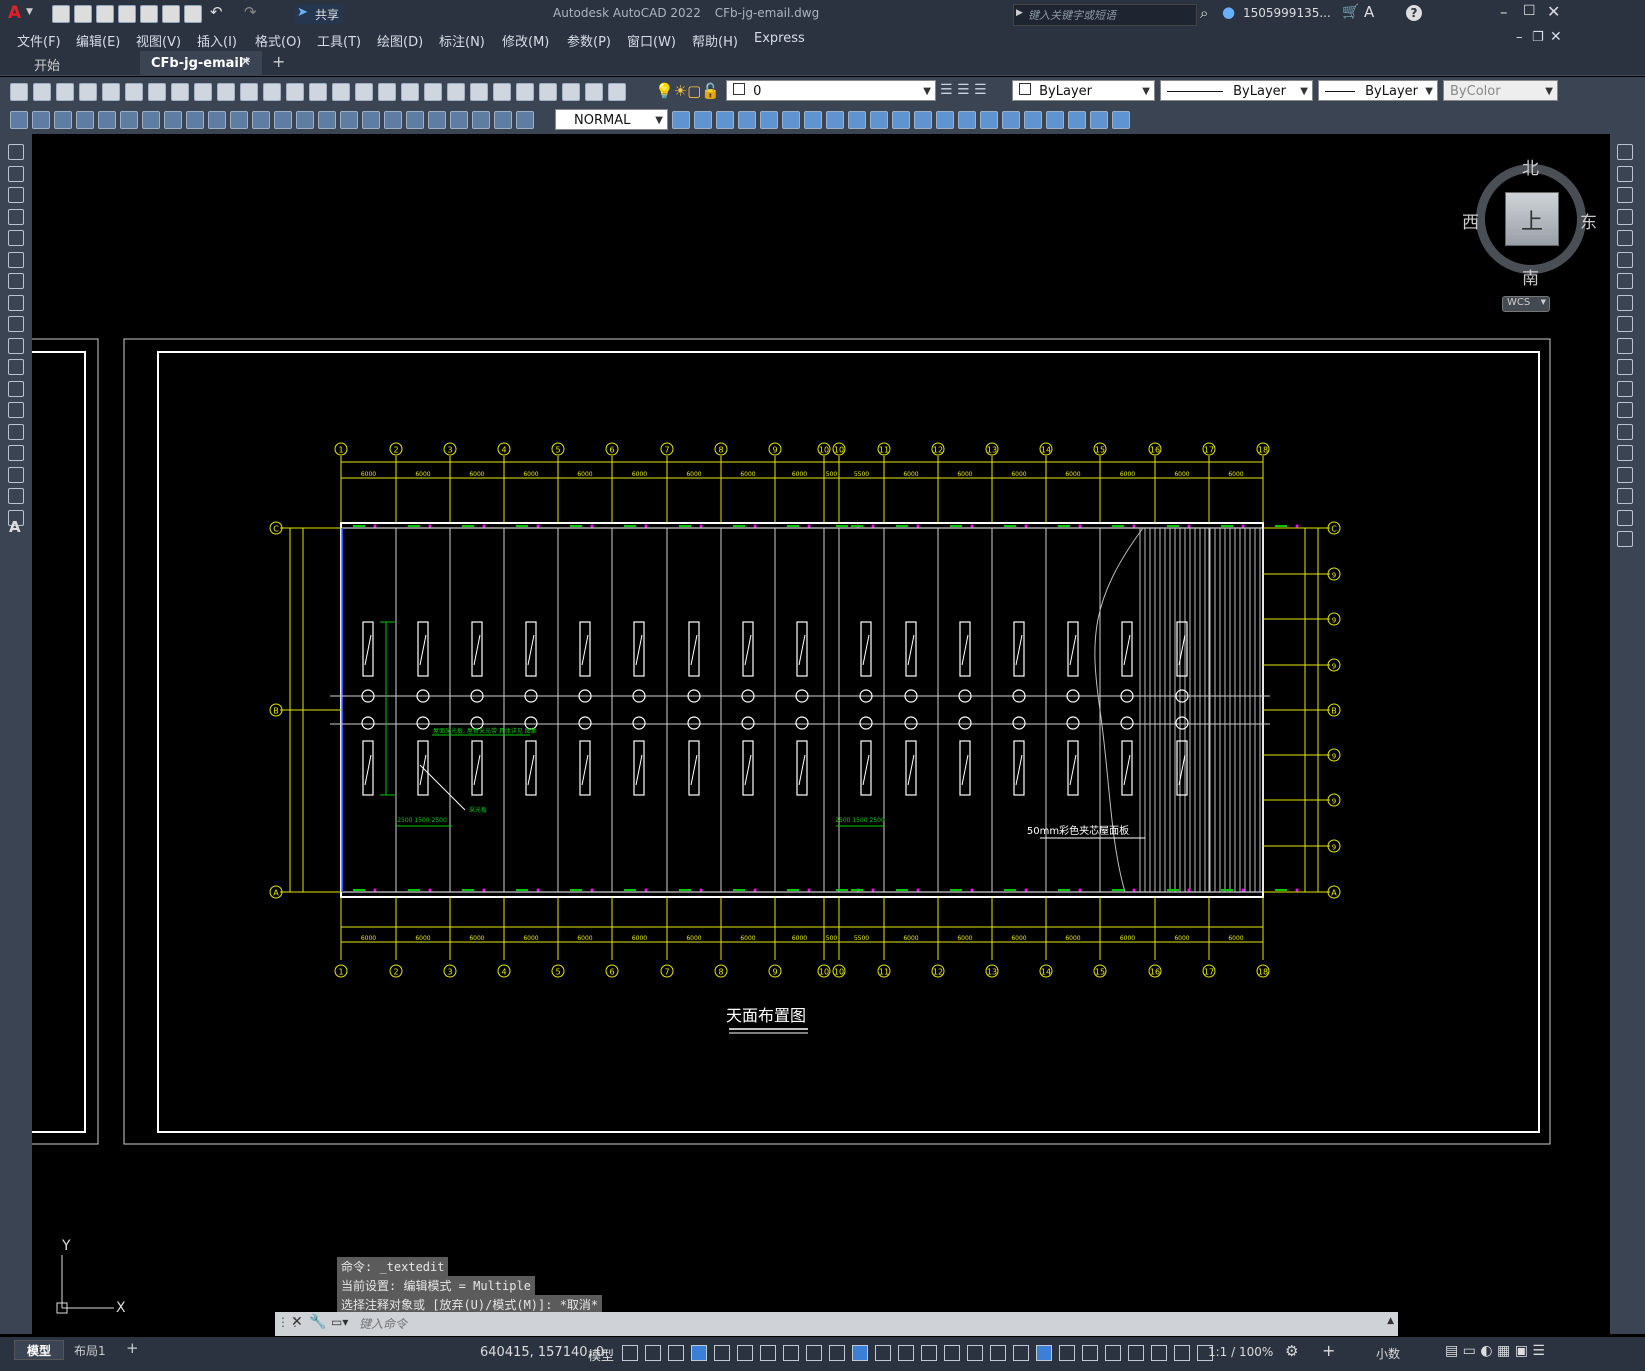  What do you see at coordinates (415, 120) in the screenshot?
I see `dimension-tool-19-icon` at bounding box center [415, 120].